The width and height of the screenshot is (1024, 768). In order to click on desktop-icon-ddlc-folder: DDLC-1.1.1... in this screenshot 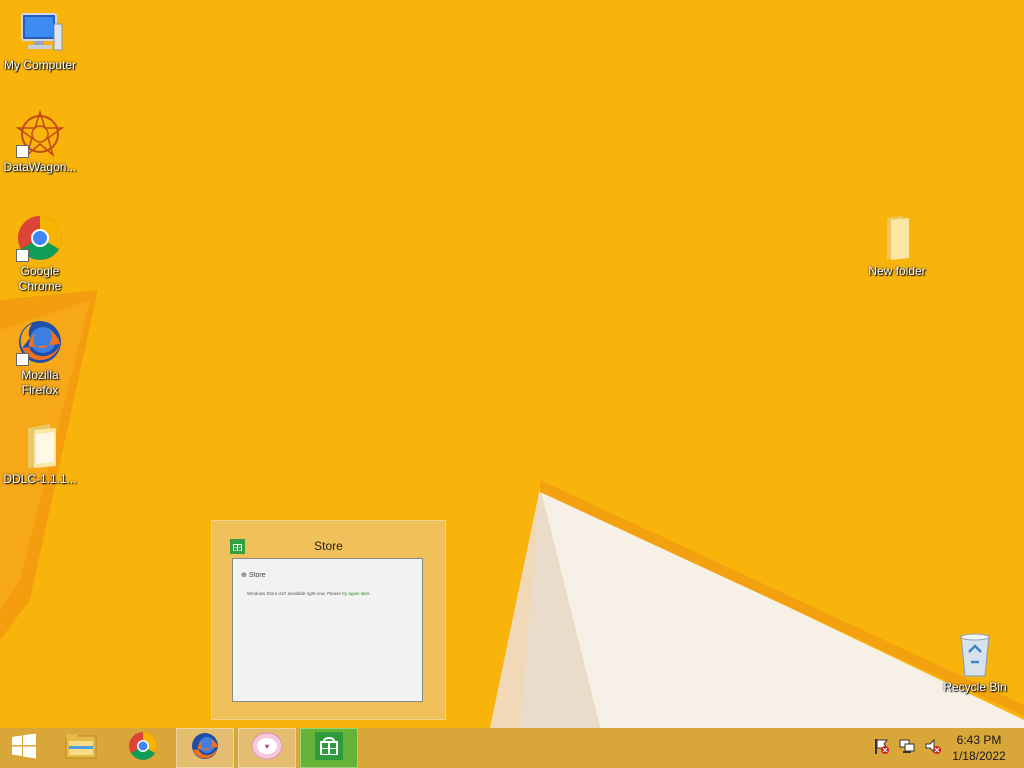, I will do `click(40, 454)`.